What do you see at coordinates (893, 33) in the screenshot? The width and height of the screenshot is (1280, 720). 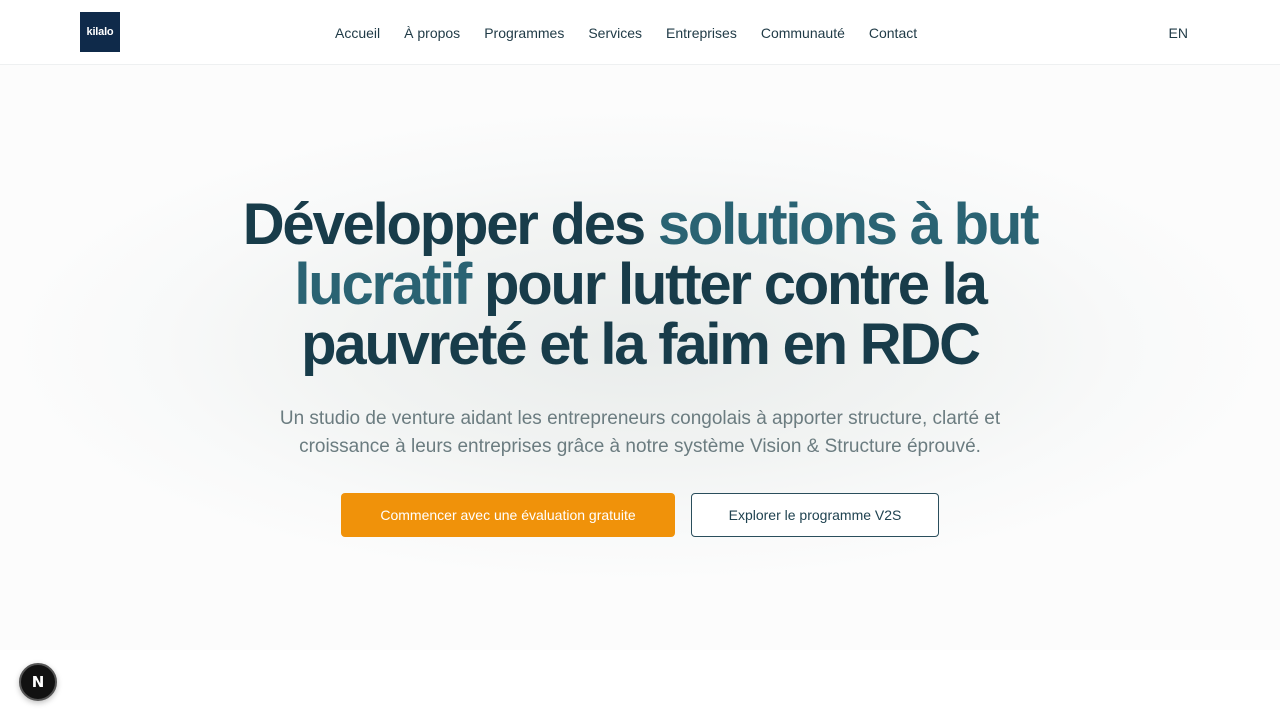 I see `nav-item-contact: Contact` at bounding box center [893, 33].